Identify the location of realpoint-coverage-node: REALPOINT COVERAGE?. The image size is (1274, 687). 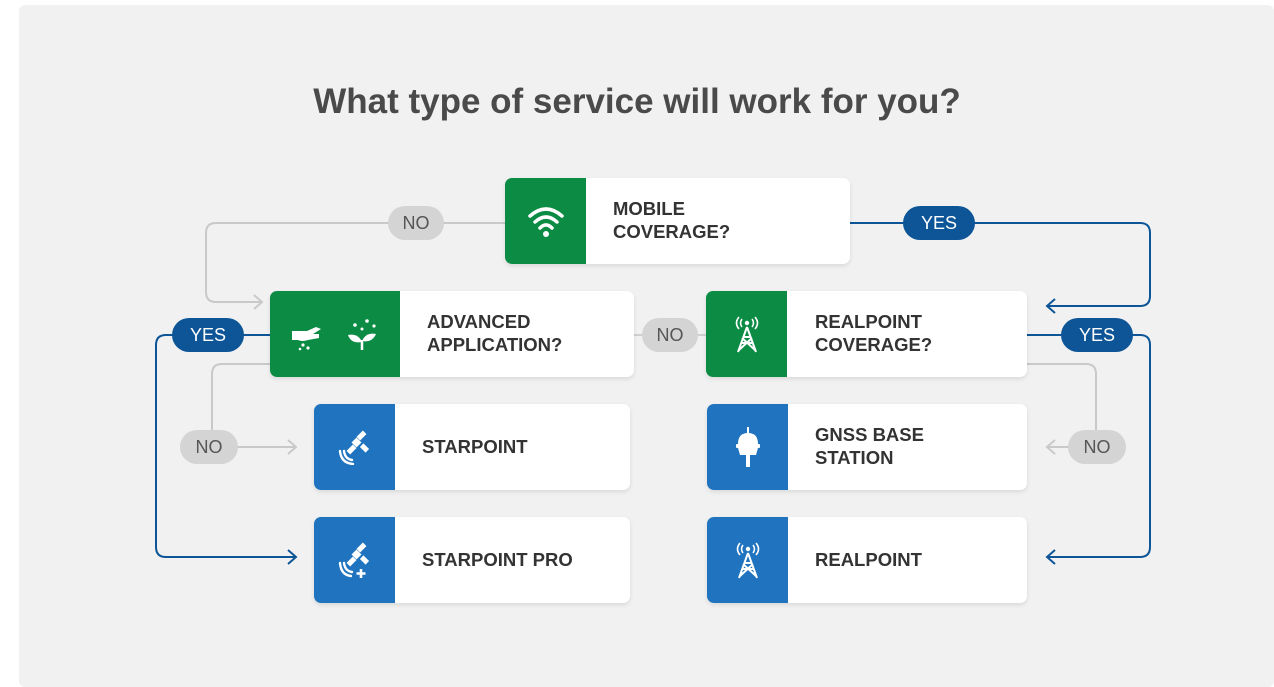
(866, 334).